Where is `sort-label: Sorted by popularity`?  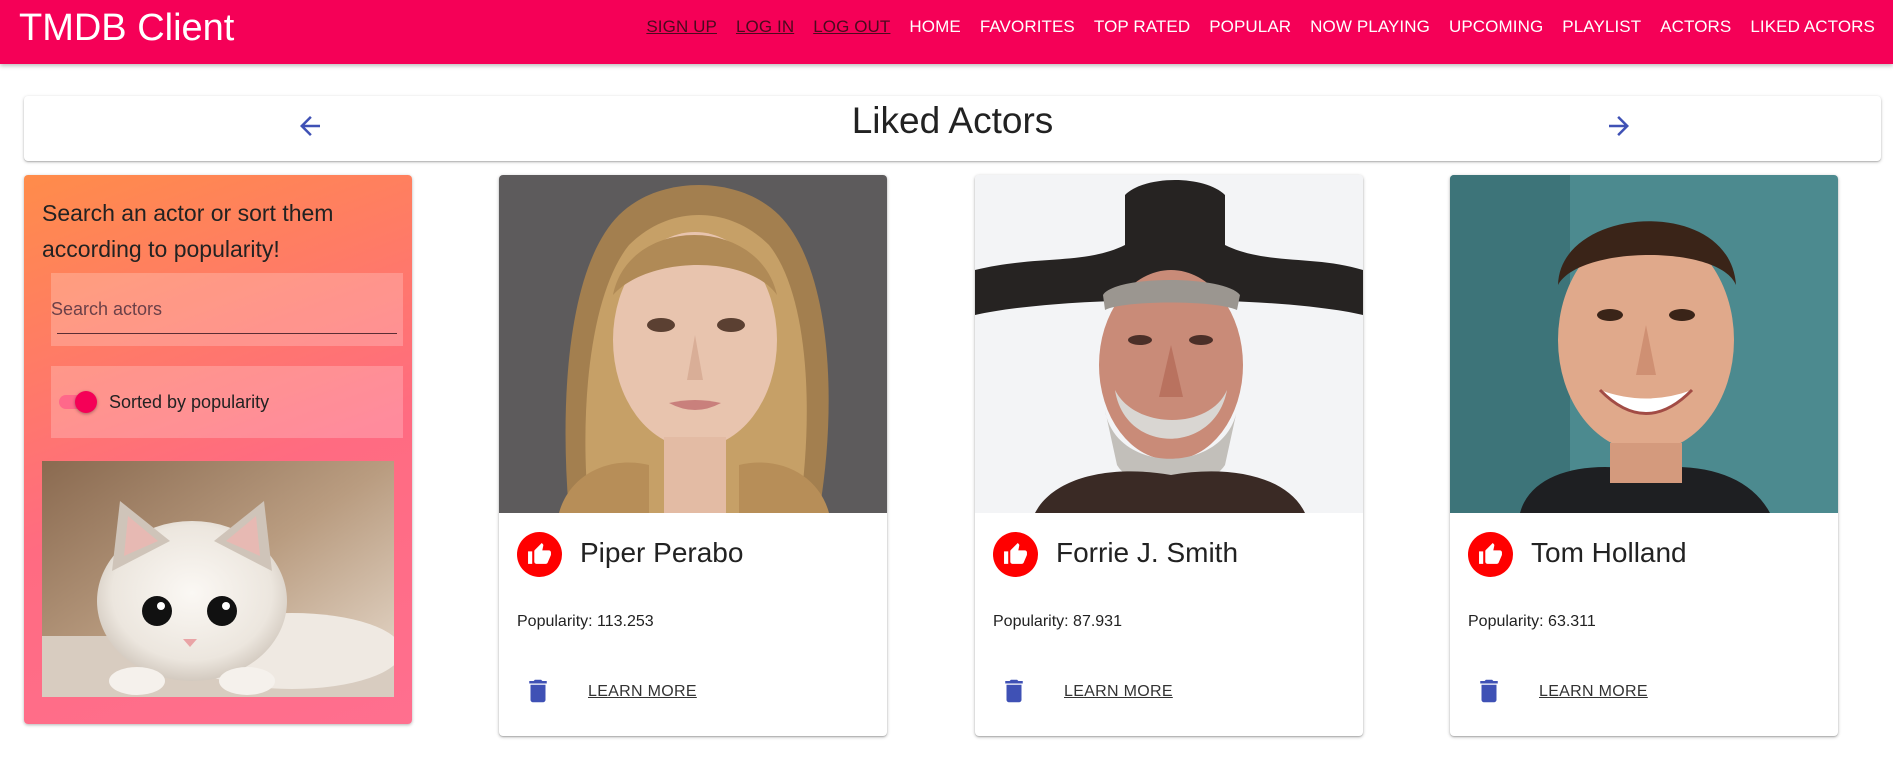 sort-label: Sorted by popularity is located at coordinates (189, 402).